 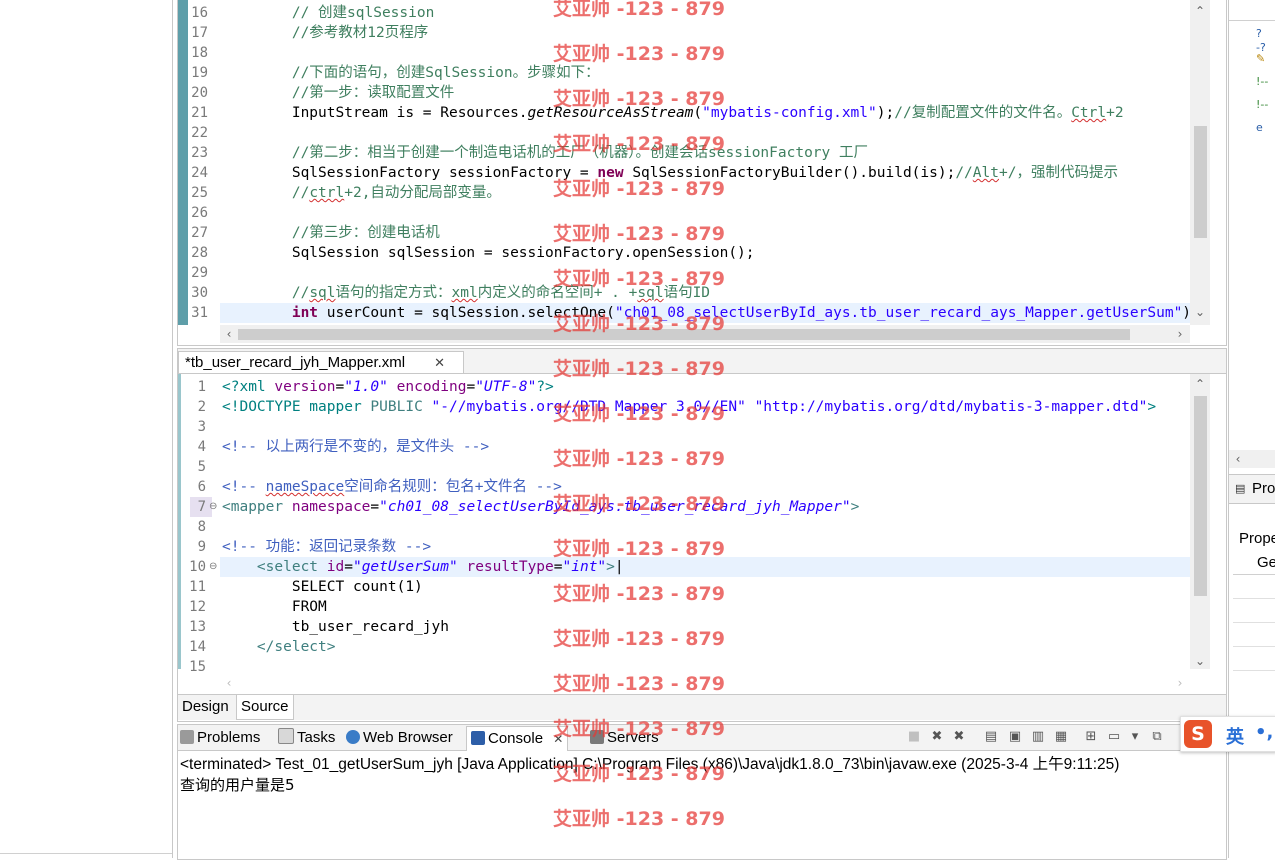 I want to click on line-number: 3, so click(x=201, y=427).